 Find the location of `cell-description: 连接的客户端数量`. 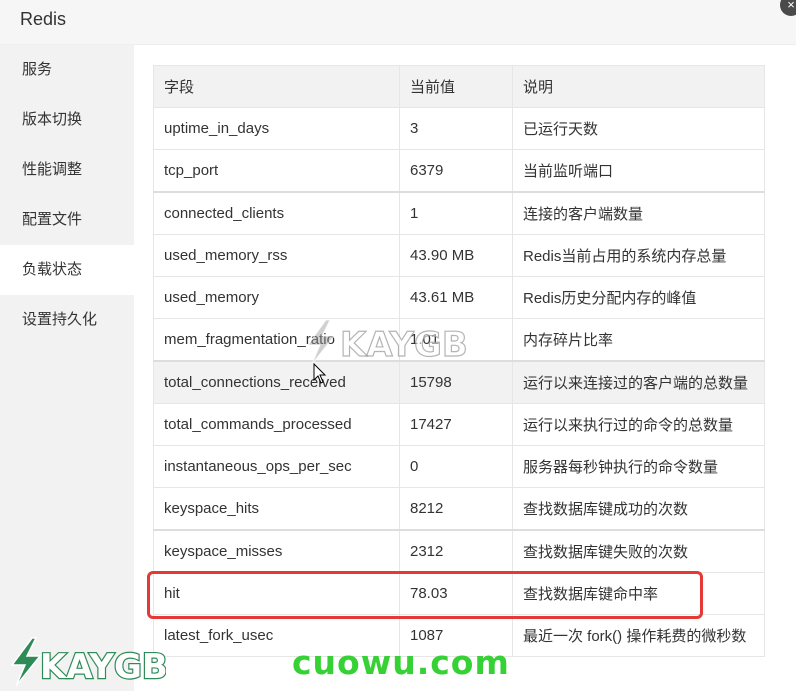

cell-description: 连接的客户端数量 is located at coordinates (638, 213).